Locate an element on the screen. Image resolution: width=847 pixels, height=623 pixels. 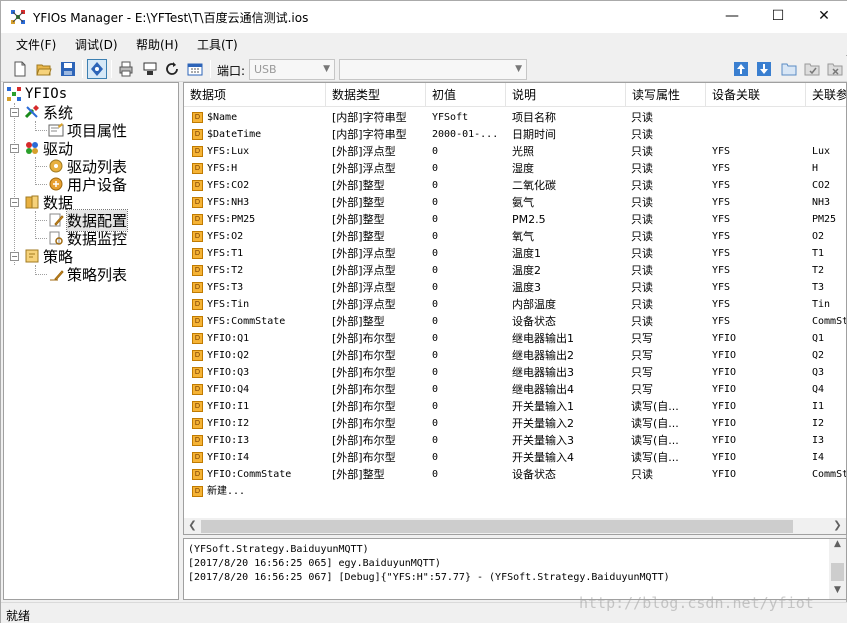
table-row: D YFS:Tin [外部]浮点型 0 内部温度 只读 YFS Tin is located at coordinates (515, 304).